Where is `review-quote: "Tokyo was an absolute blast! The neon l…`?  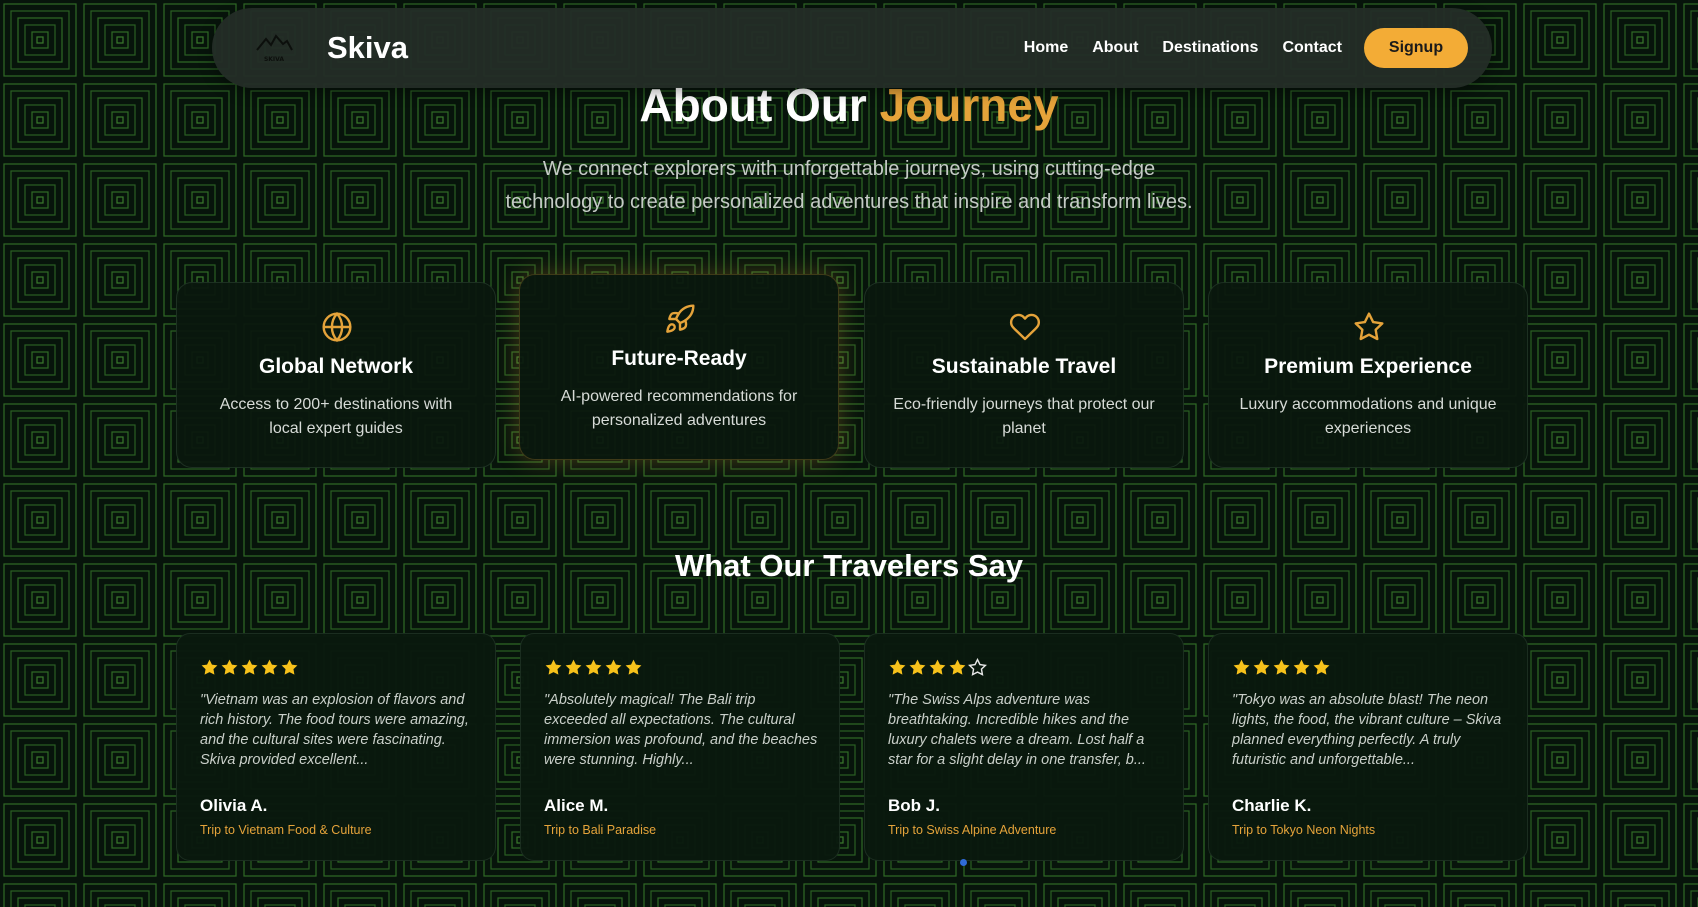 review-quote: "Tokyo was an absolute blast! The neon l… is located at coordinates (1367, 730).